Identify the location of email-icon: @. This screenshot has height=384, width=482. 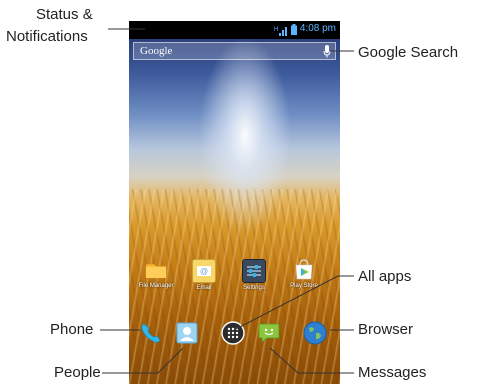
(204, 271).